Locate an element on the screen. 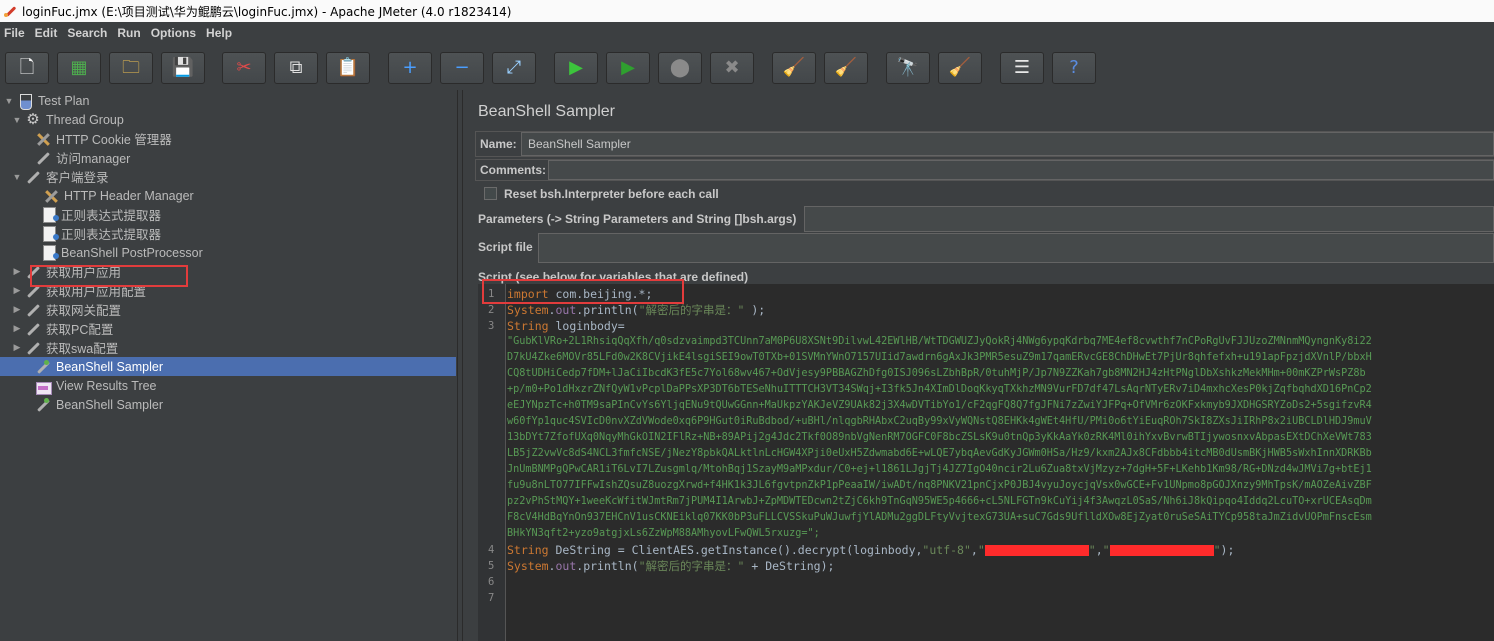  new-plan-button: 🗋 is located at coordinates (27, 68).